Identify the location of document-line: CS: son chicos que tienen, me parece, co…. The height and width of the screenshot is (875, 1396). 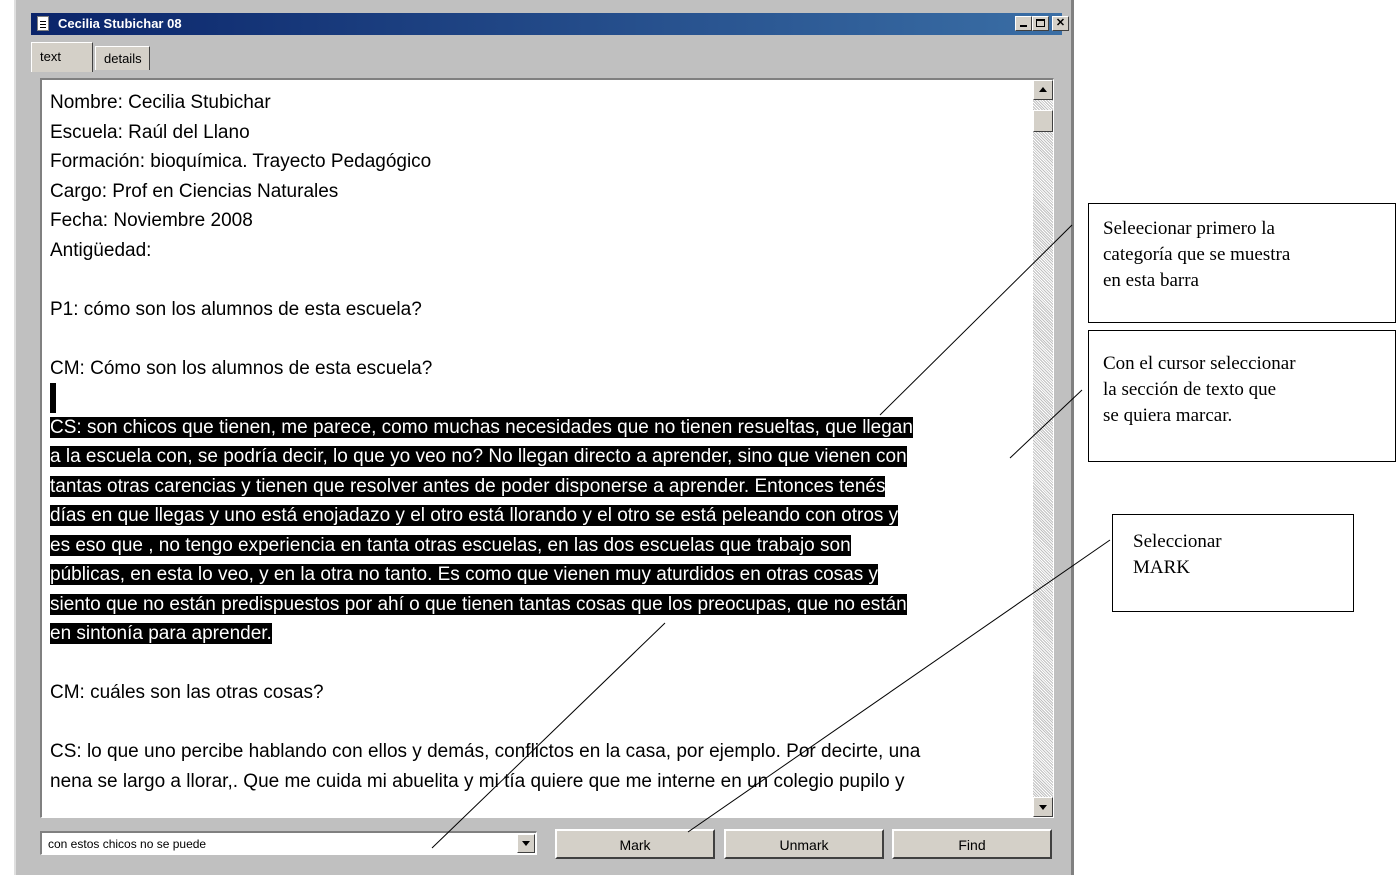
(541, 428).